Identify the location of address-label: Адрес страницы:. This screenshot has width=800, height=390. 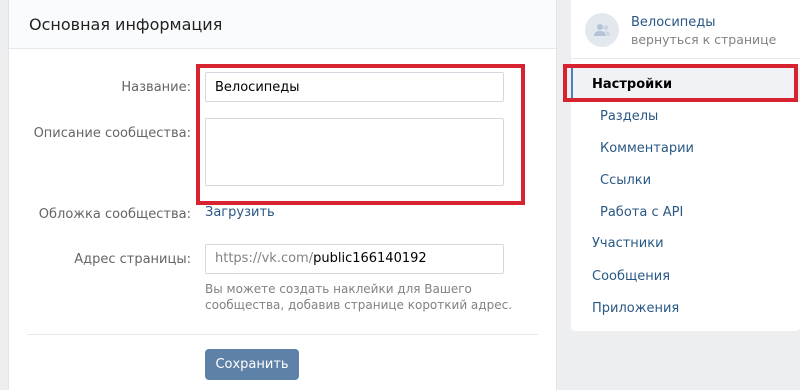
(132, 259).